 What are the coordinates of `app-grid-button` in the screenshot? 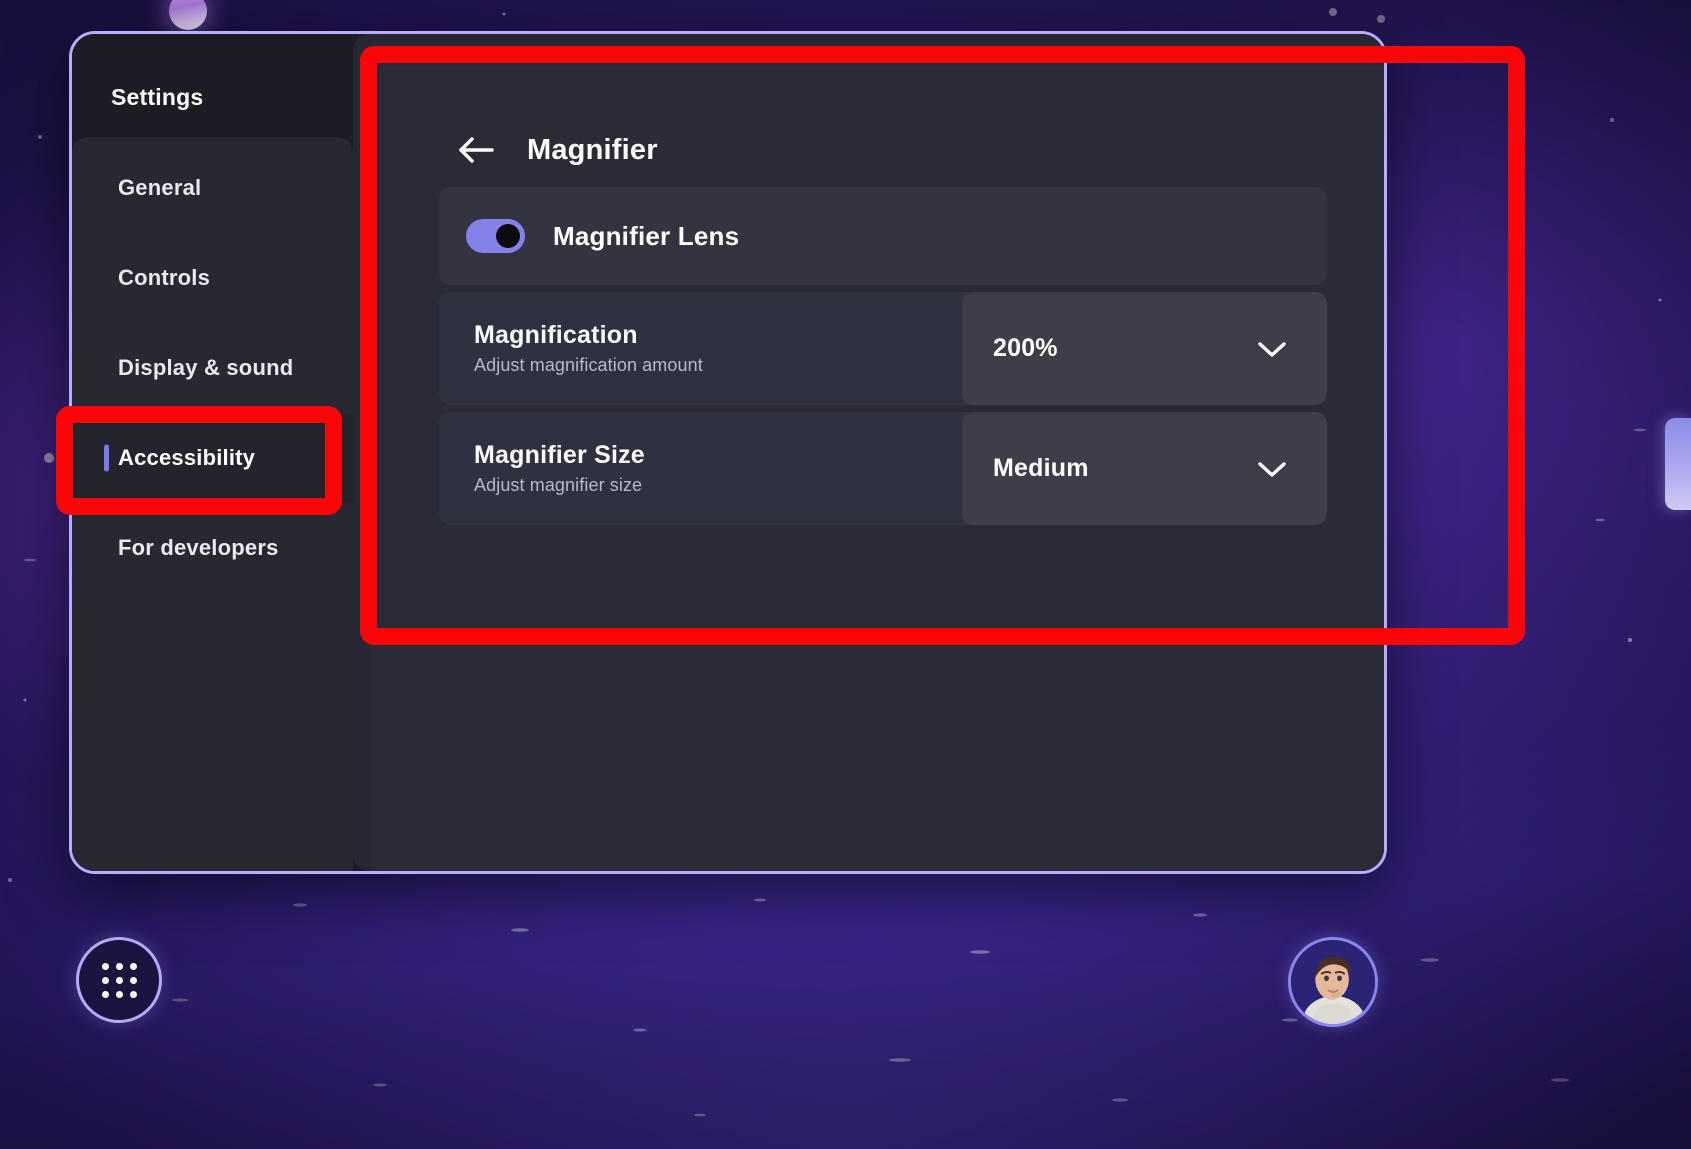 It's located at (119, 980).